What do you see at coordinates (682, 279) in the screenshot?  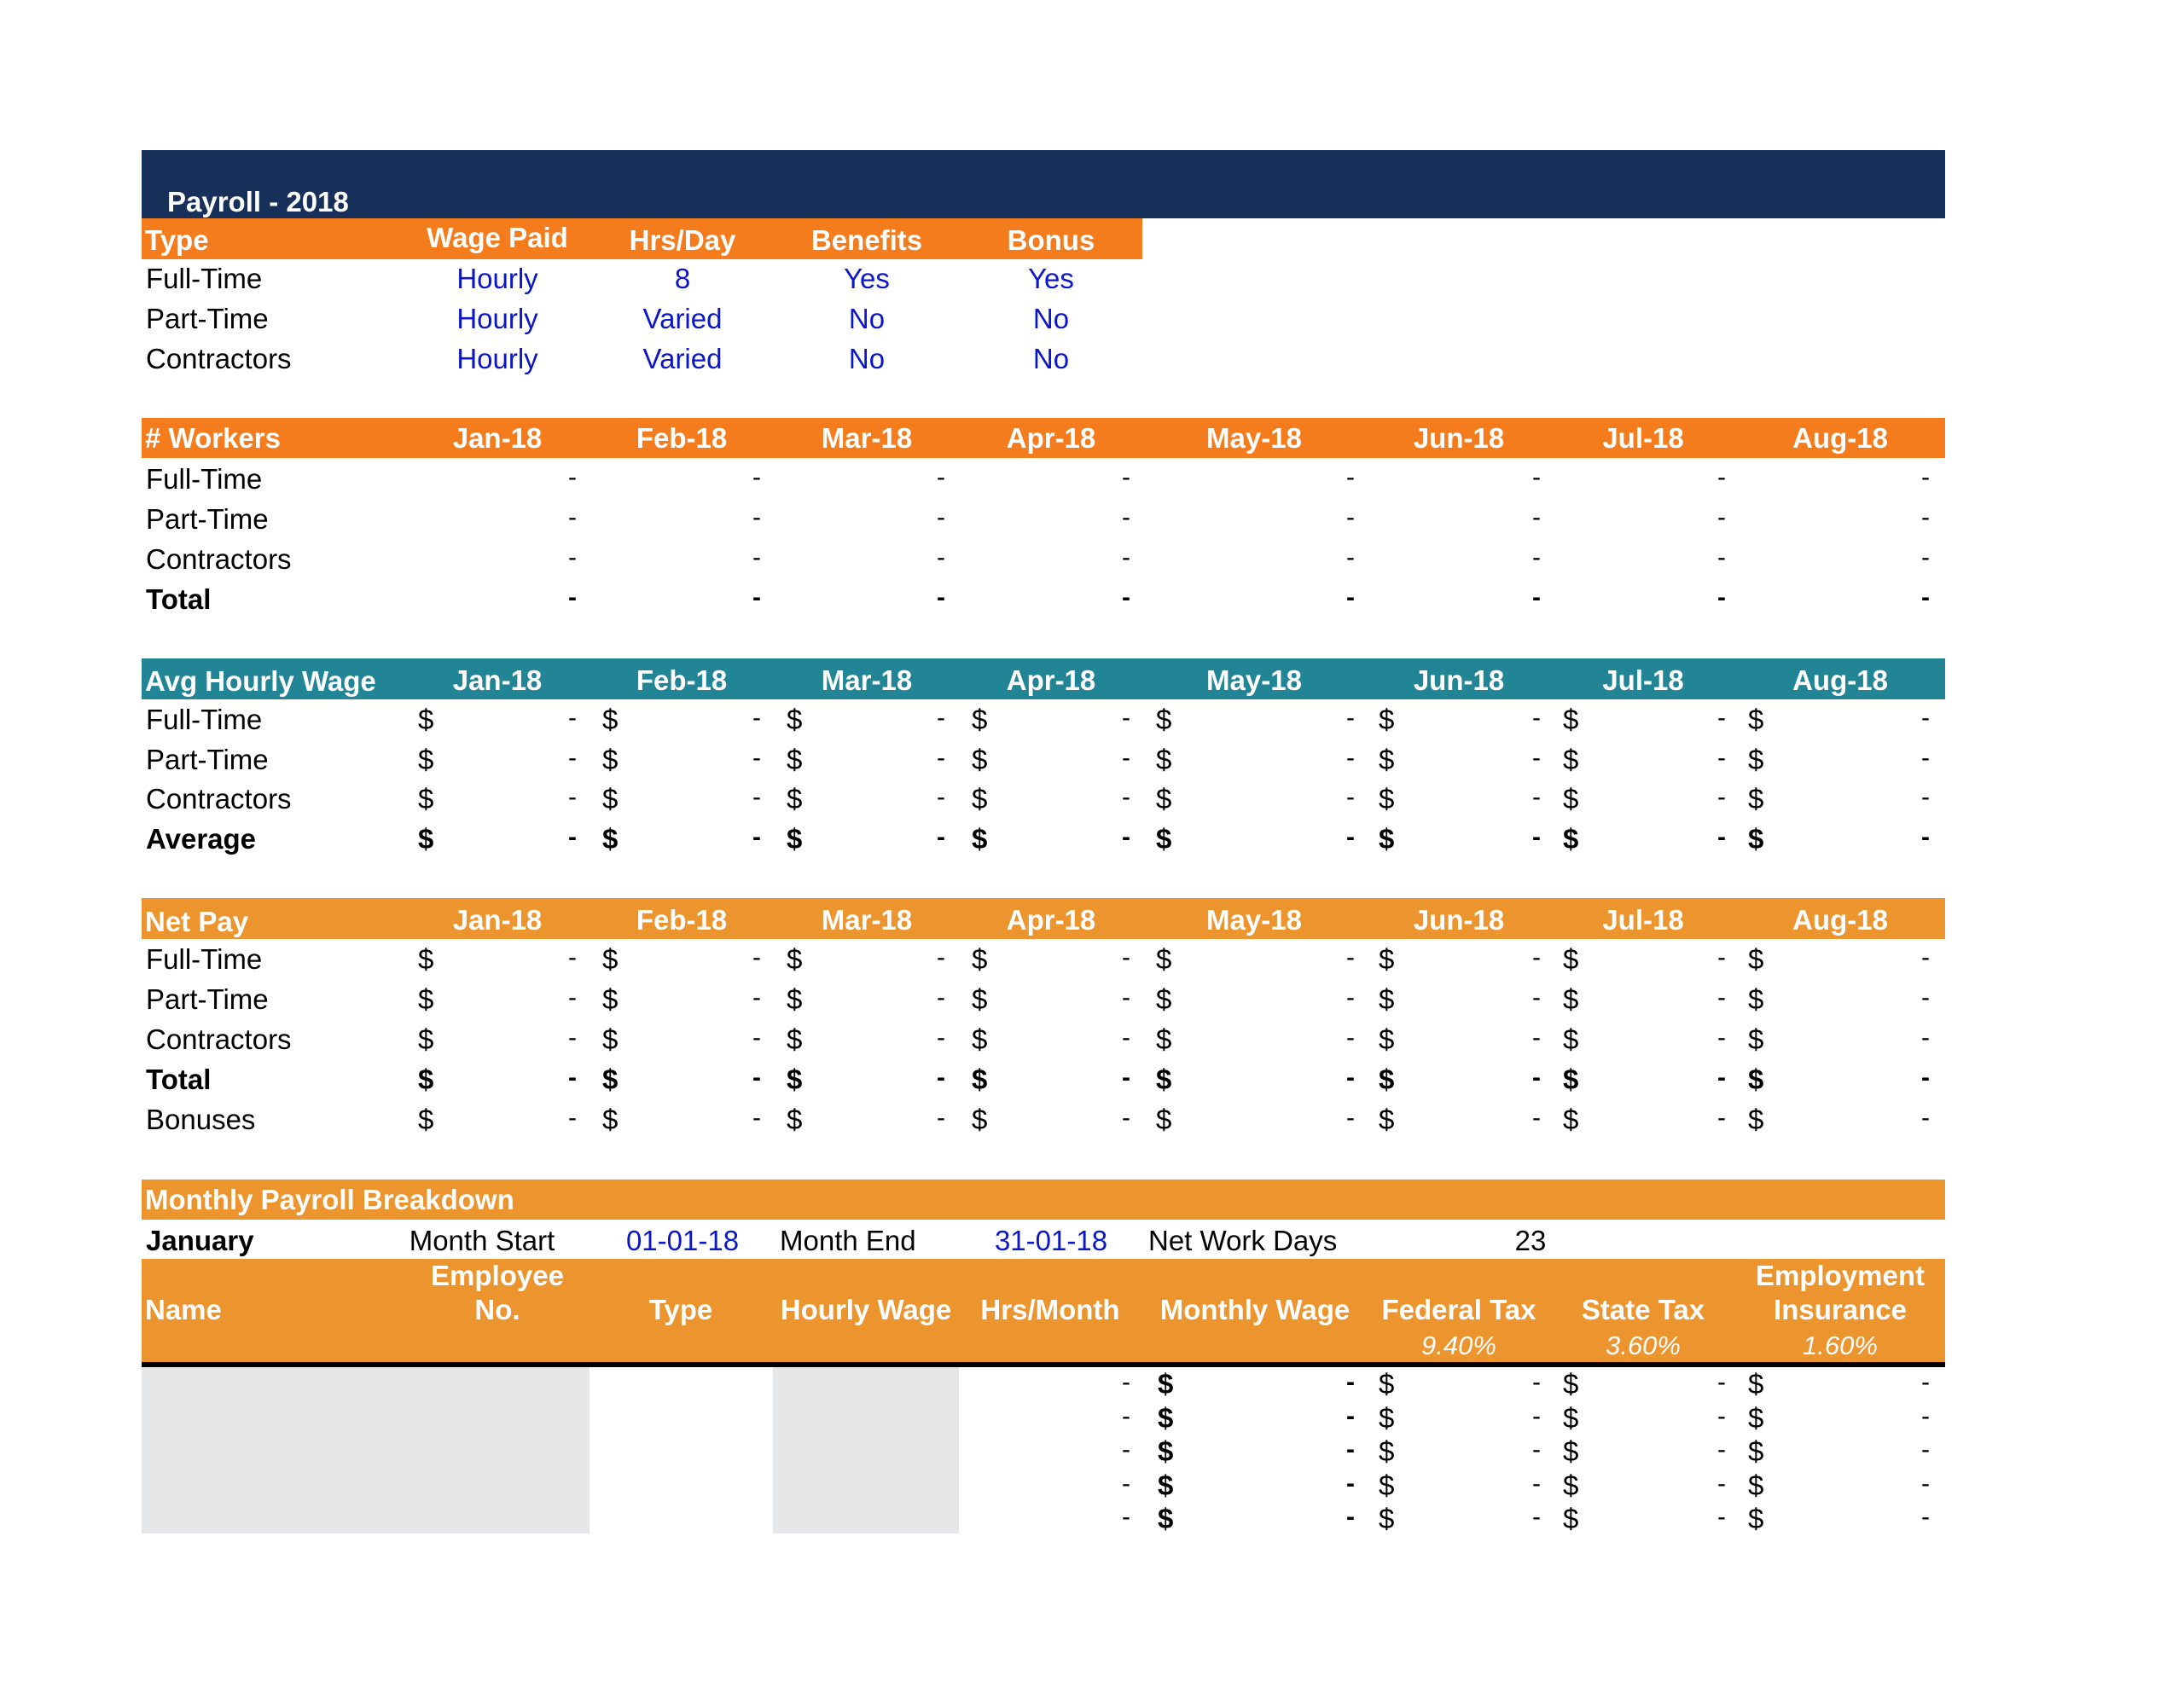 I see `hrs-day-value: 8` at bounding box center [682, 279].